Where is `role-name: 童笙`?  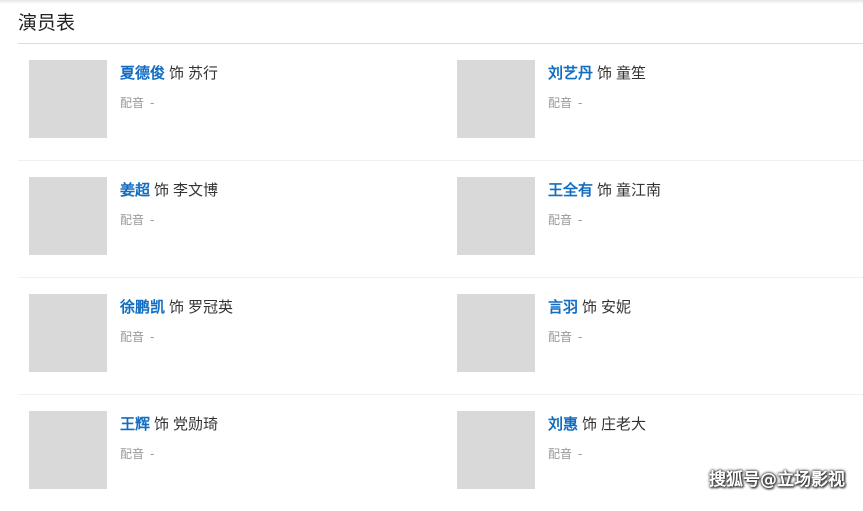 role-name: 童笙 is located at coordinates (631, 73).